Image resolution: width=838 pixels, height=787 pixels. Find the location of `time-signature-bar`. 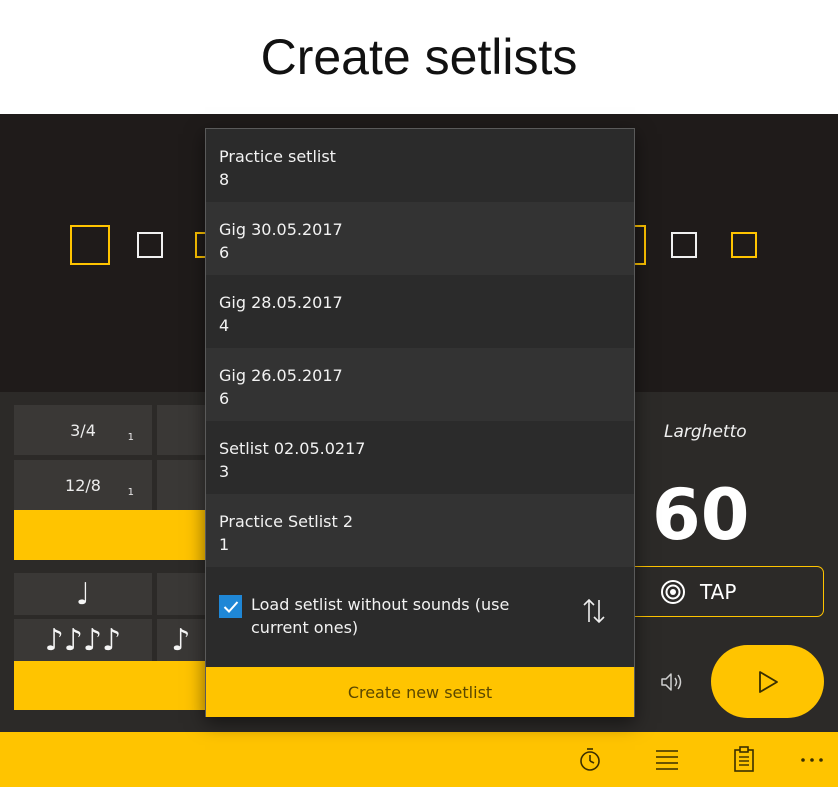

time-signature-bar is located at coordinates (109, 535).